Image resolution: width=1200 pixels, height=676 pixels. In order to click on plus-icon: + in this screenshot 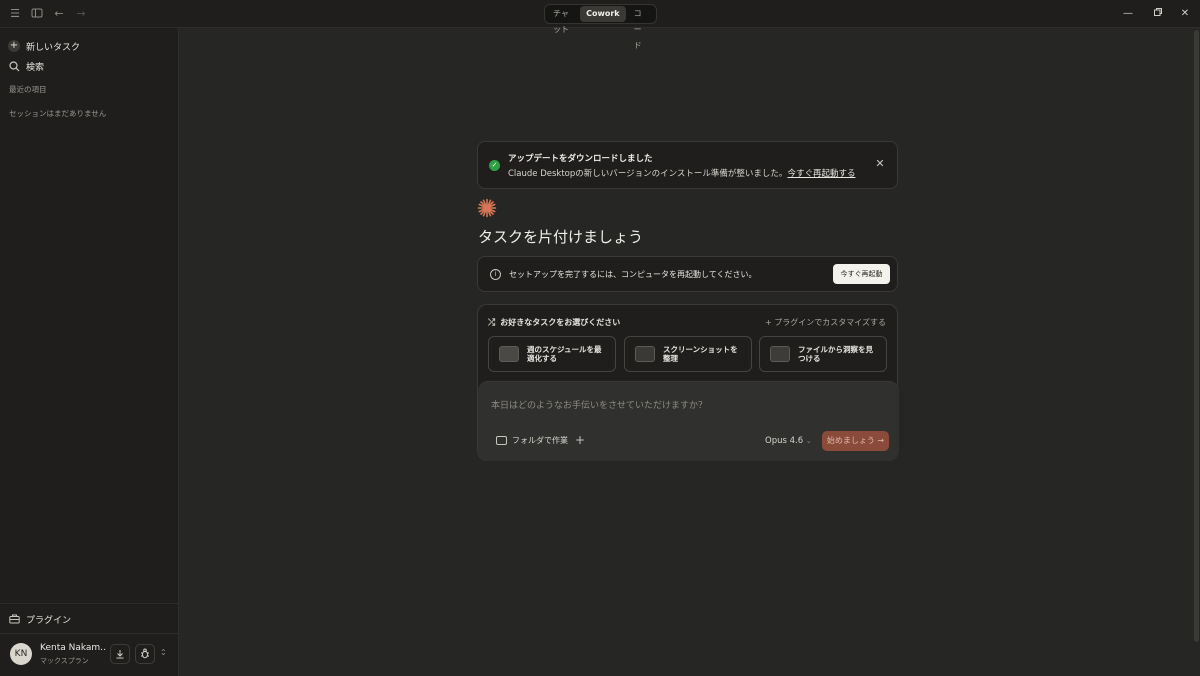, I will do `click(14, 46)`.